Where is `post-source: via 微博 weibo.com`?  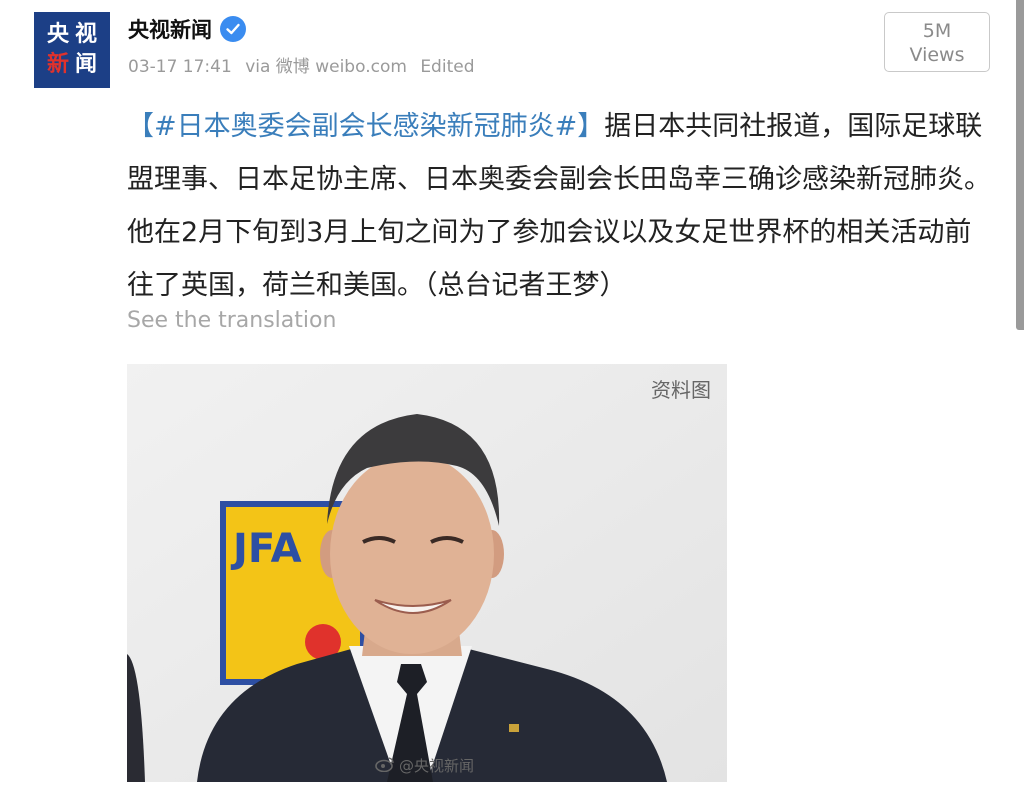 post-source: via 微博 weibo.com is located at coordinates (326, 67).